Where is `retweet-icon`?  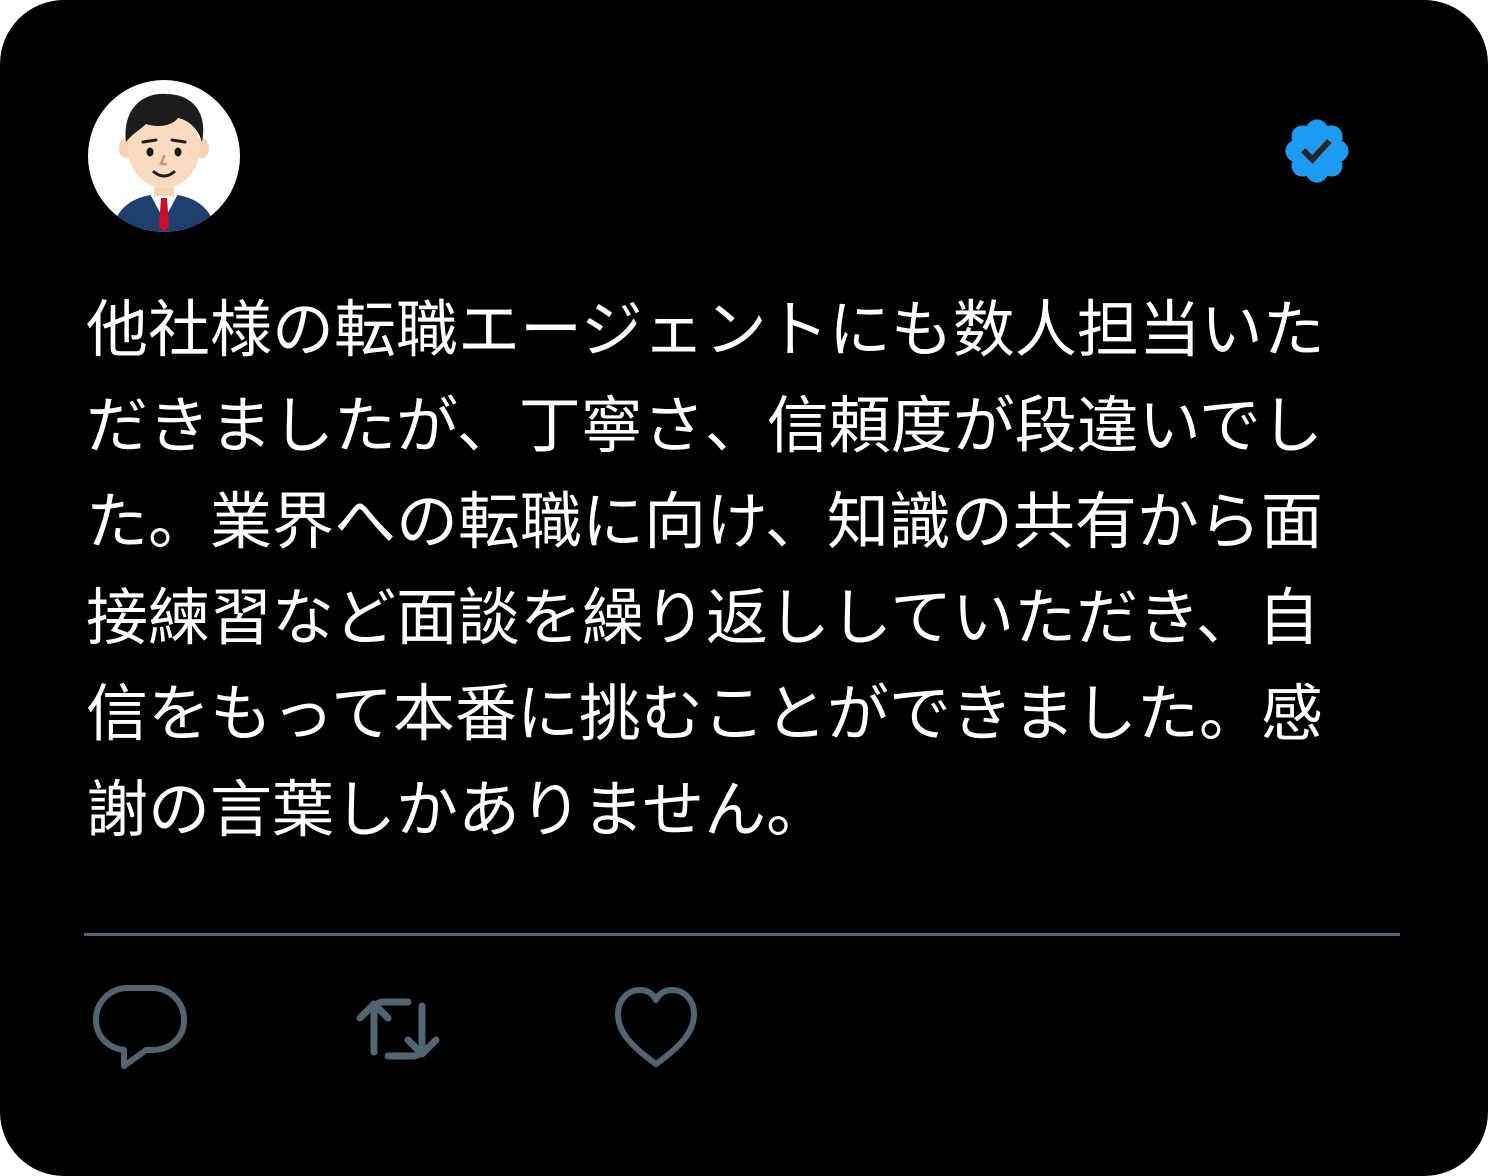
retweet-icon is located at coordinates (398, 1029).